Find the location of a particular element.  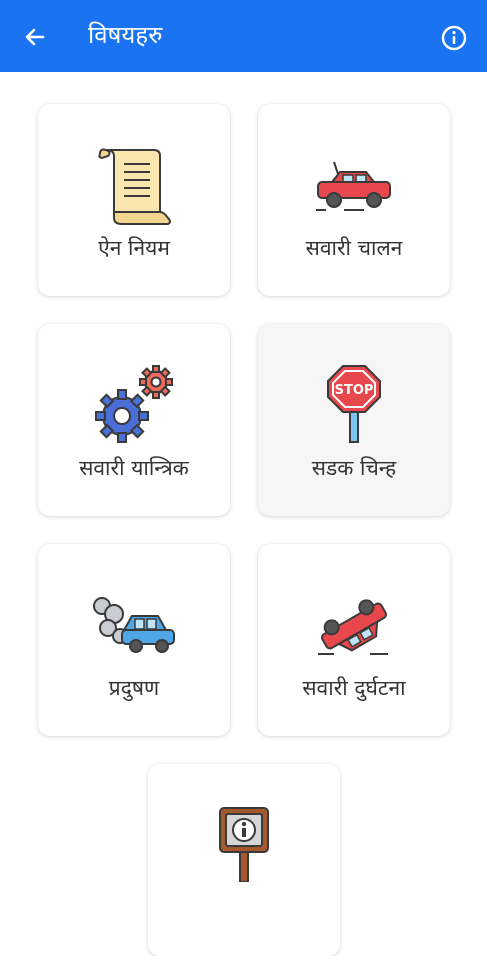

topic-label: सवारी चालन is located at coordinates (354, 248).